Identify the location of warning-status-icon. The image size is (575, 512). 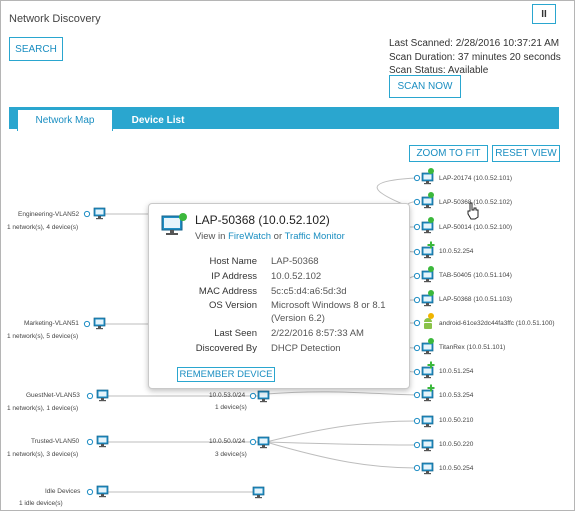
(431, 316).